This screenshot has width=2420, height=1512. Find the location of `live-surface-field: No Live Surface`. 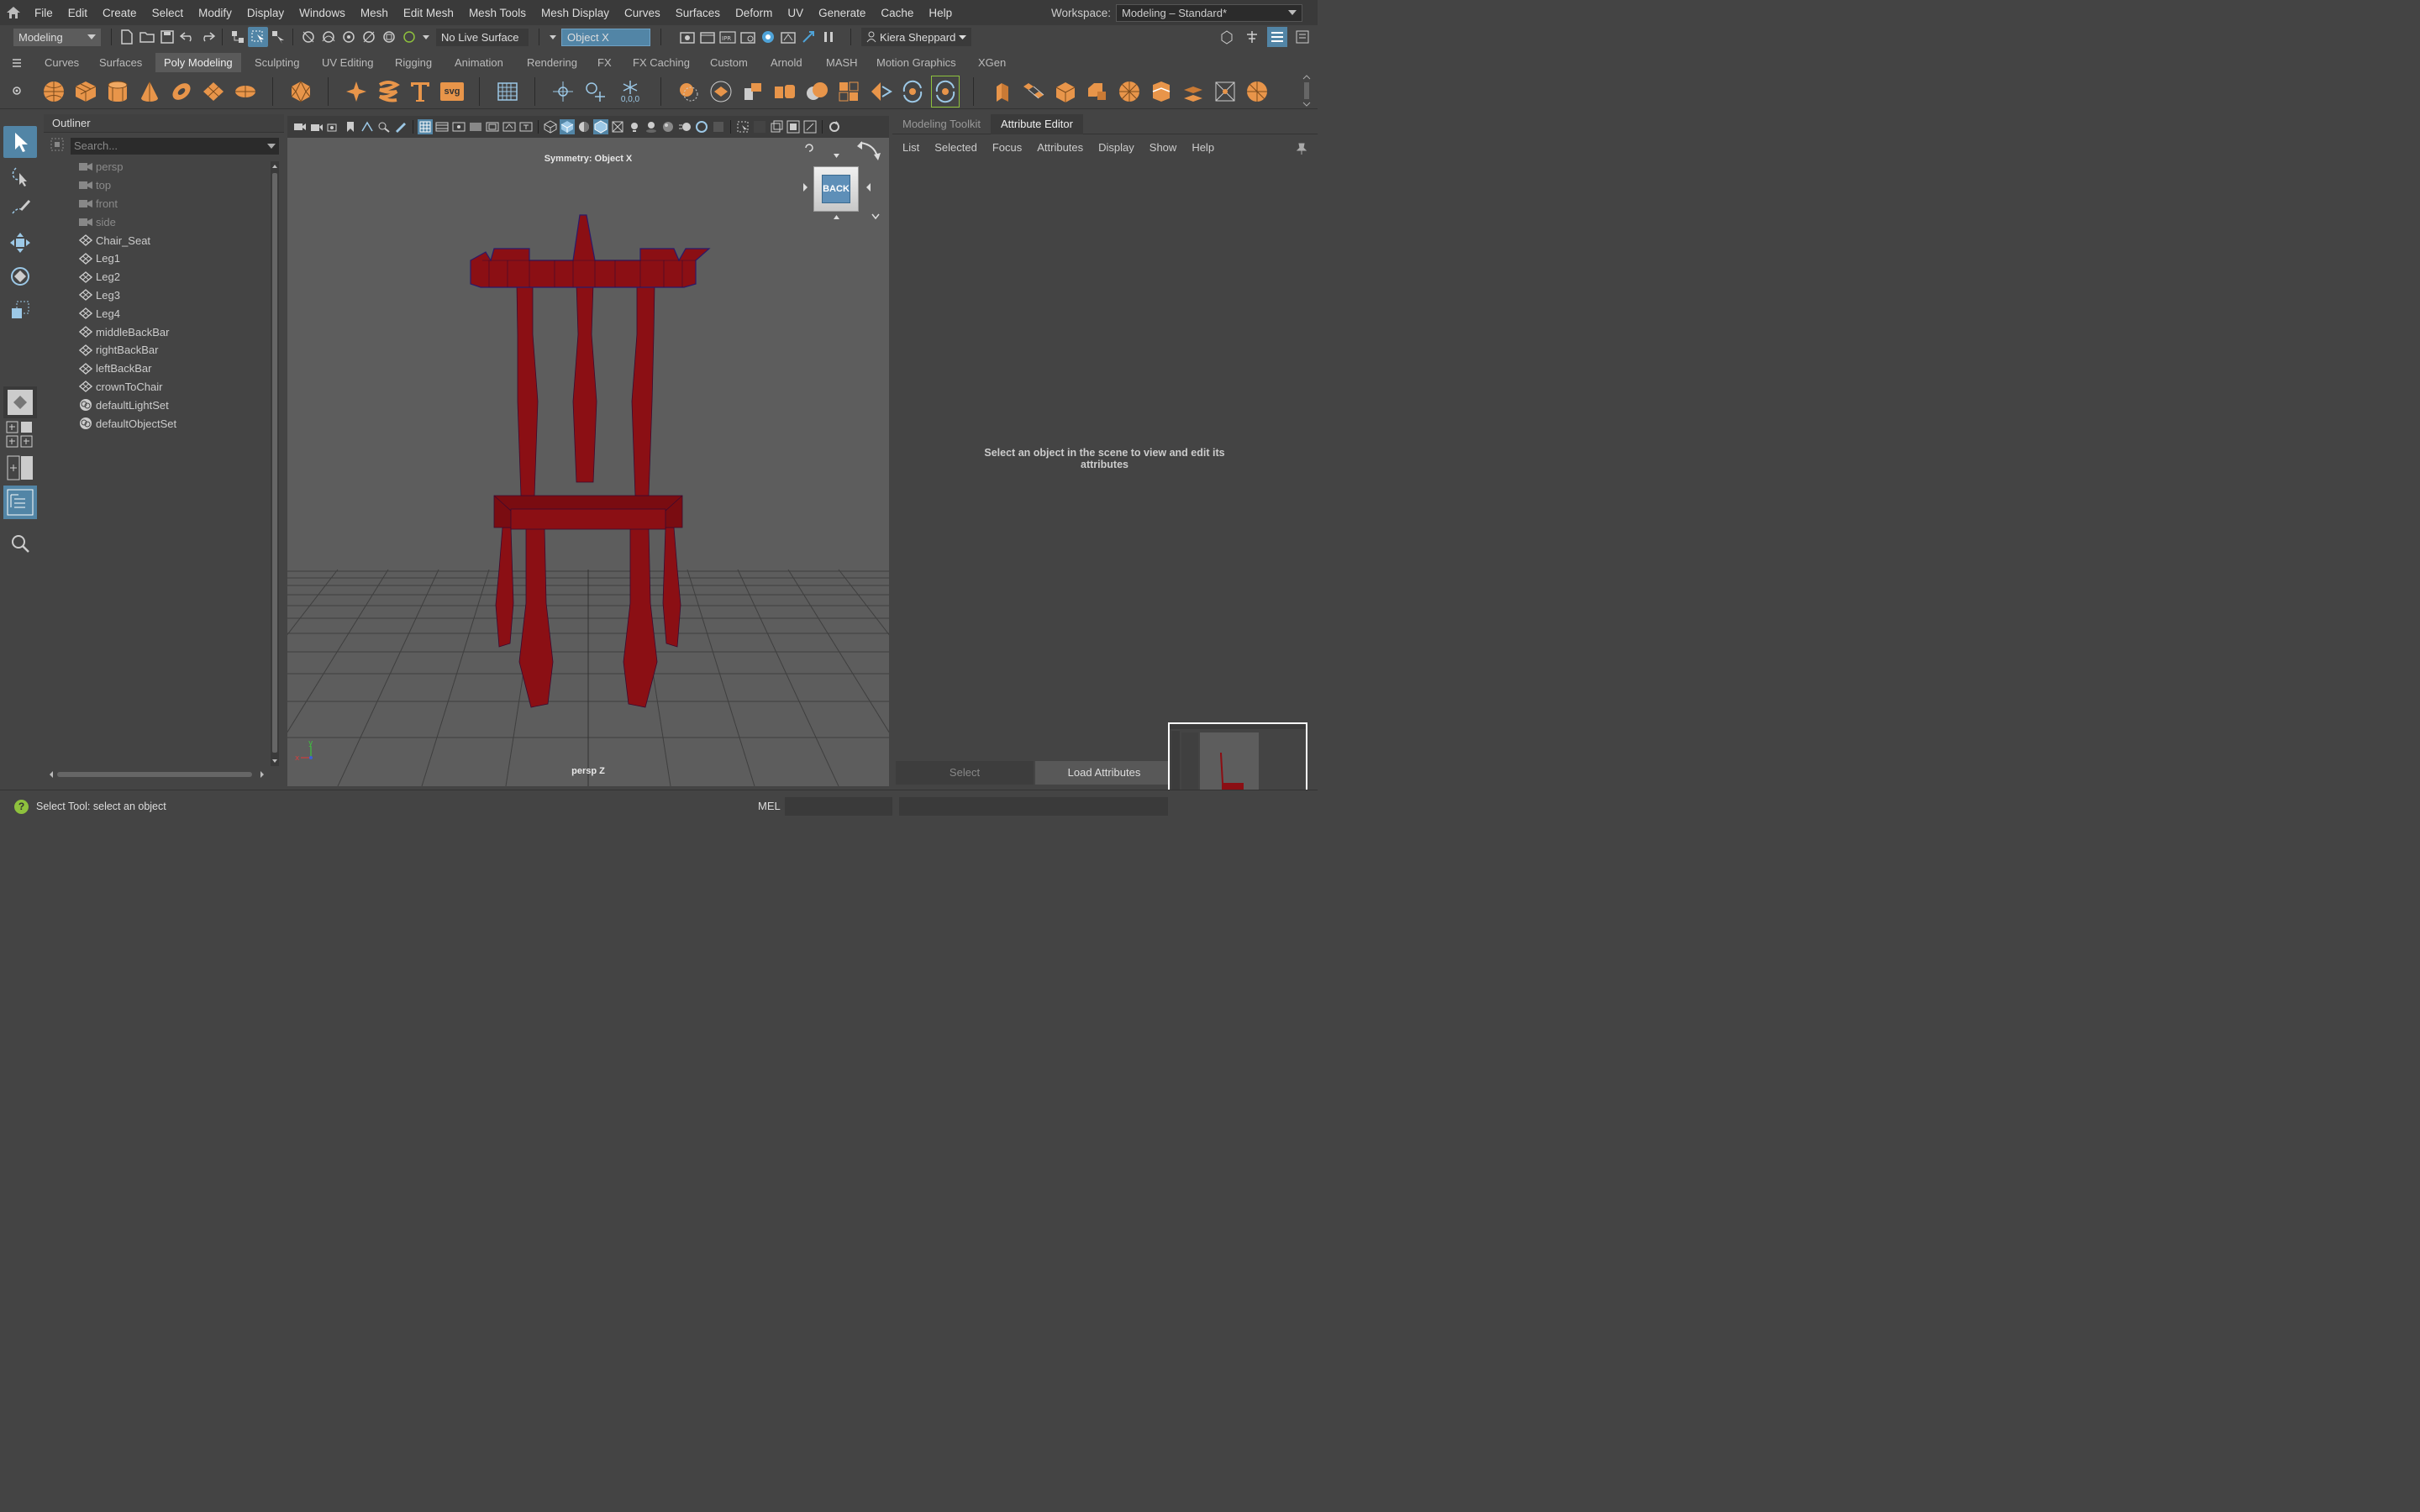

live-surface-field: No Live Surface is located at coordinates (482, 37).